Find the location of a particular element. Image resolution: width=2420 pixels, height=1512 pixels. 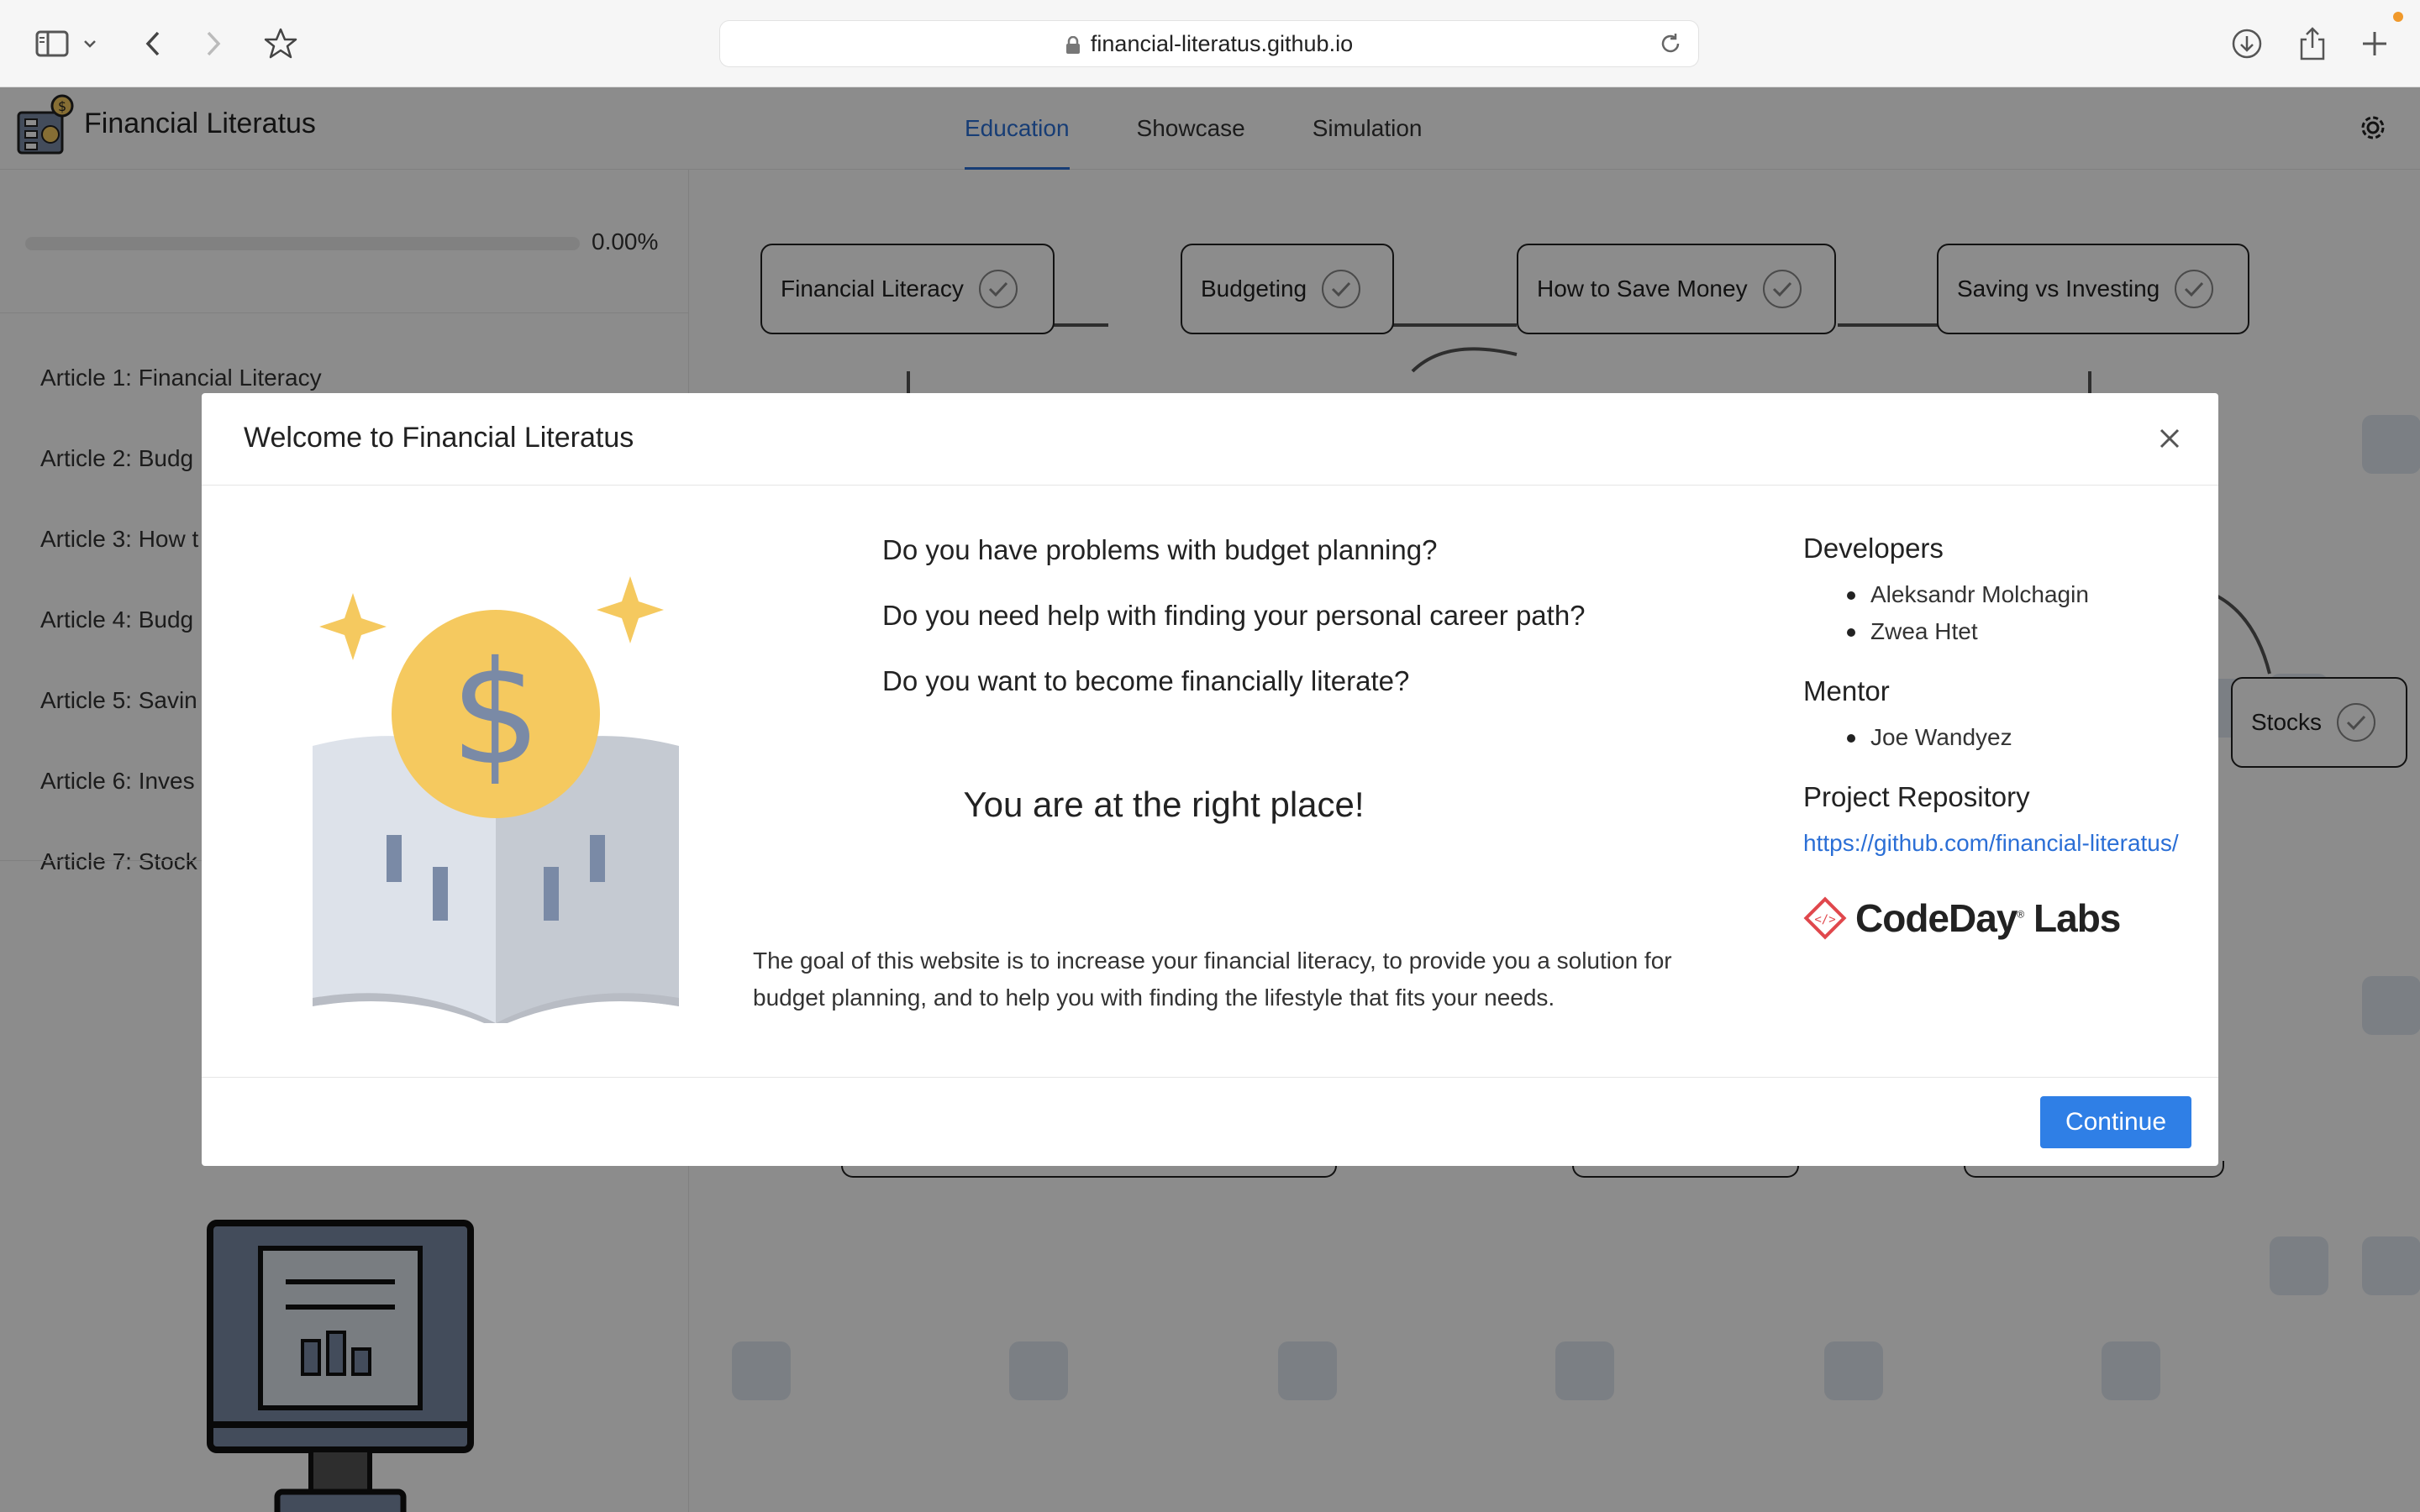

codeday-logo-icon: </> is located at coordinates (1825, 918).